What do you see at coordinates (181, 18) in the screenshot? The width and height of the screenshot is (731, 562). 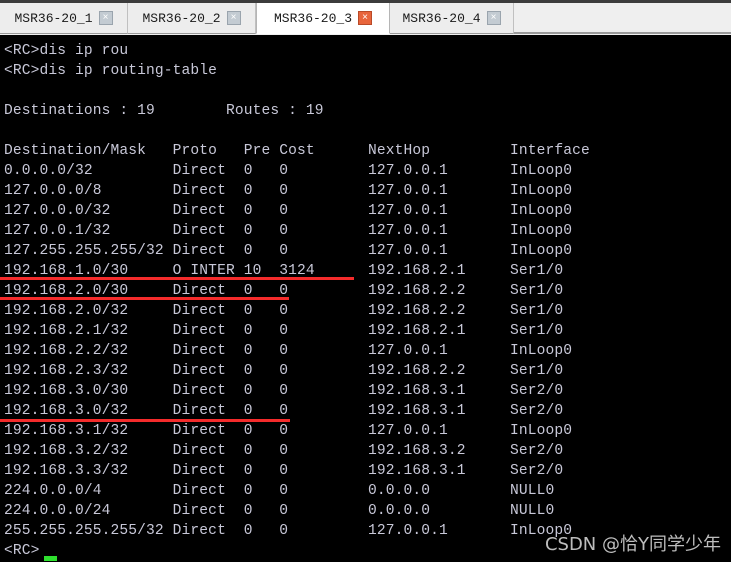 I see `tab-label: MSR36-20_2` at bounding box center [181, 18].